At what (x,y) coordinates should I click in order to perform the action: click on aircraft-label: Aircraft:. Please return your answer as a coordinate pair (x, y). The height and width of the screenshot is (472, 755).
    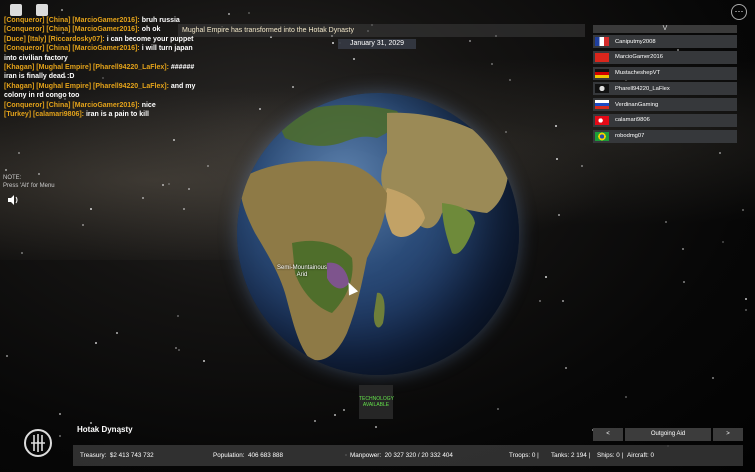
    Looking at the image, I should click on (638, 455).